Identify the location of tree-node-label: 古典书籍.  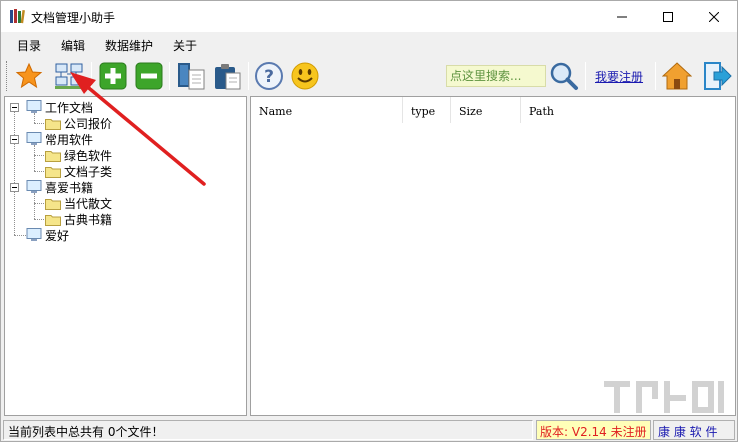
(88, 219).